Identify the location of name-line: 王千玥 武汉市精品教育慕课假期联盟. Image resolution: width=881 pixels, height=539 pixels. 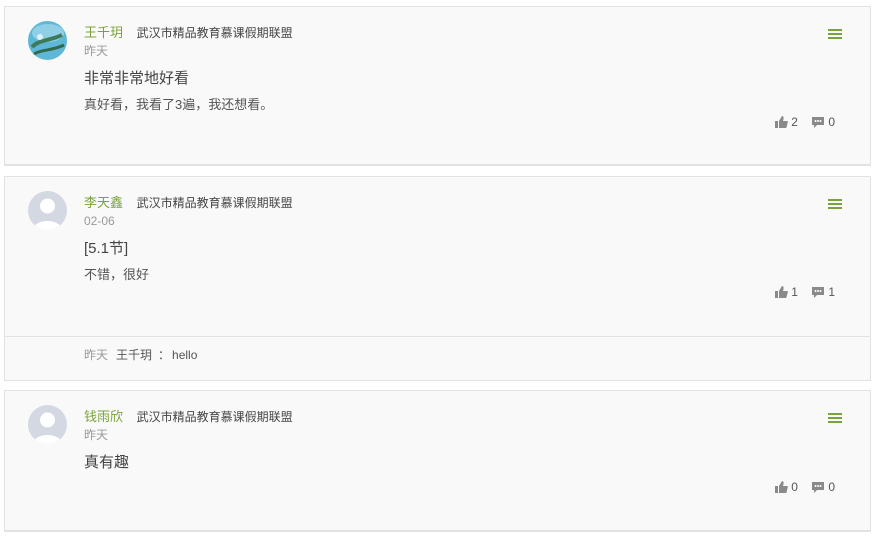
(188, 33).